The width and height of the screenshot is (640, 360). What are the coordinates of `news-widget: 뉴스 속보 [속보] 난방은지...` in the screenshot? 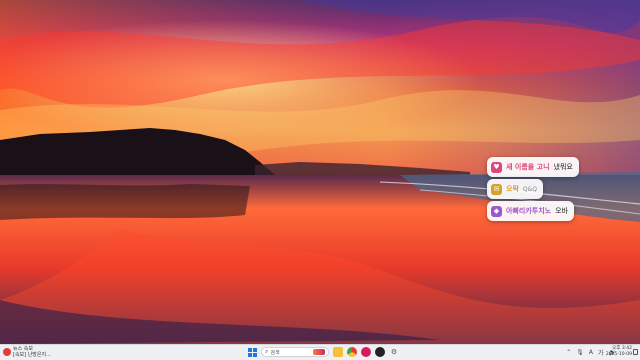 It's located at (27, 352).